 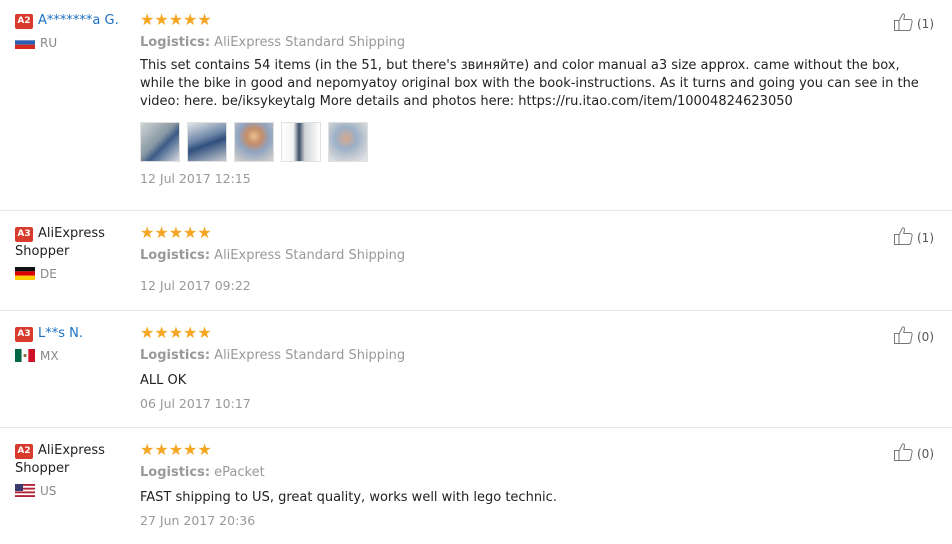 What do you see at coordinates (74, 31) in the screenshot?
I see `reviewer-info: A2 A*******a G. RU` at bounding box center [74, 31].